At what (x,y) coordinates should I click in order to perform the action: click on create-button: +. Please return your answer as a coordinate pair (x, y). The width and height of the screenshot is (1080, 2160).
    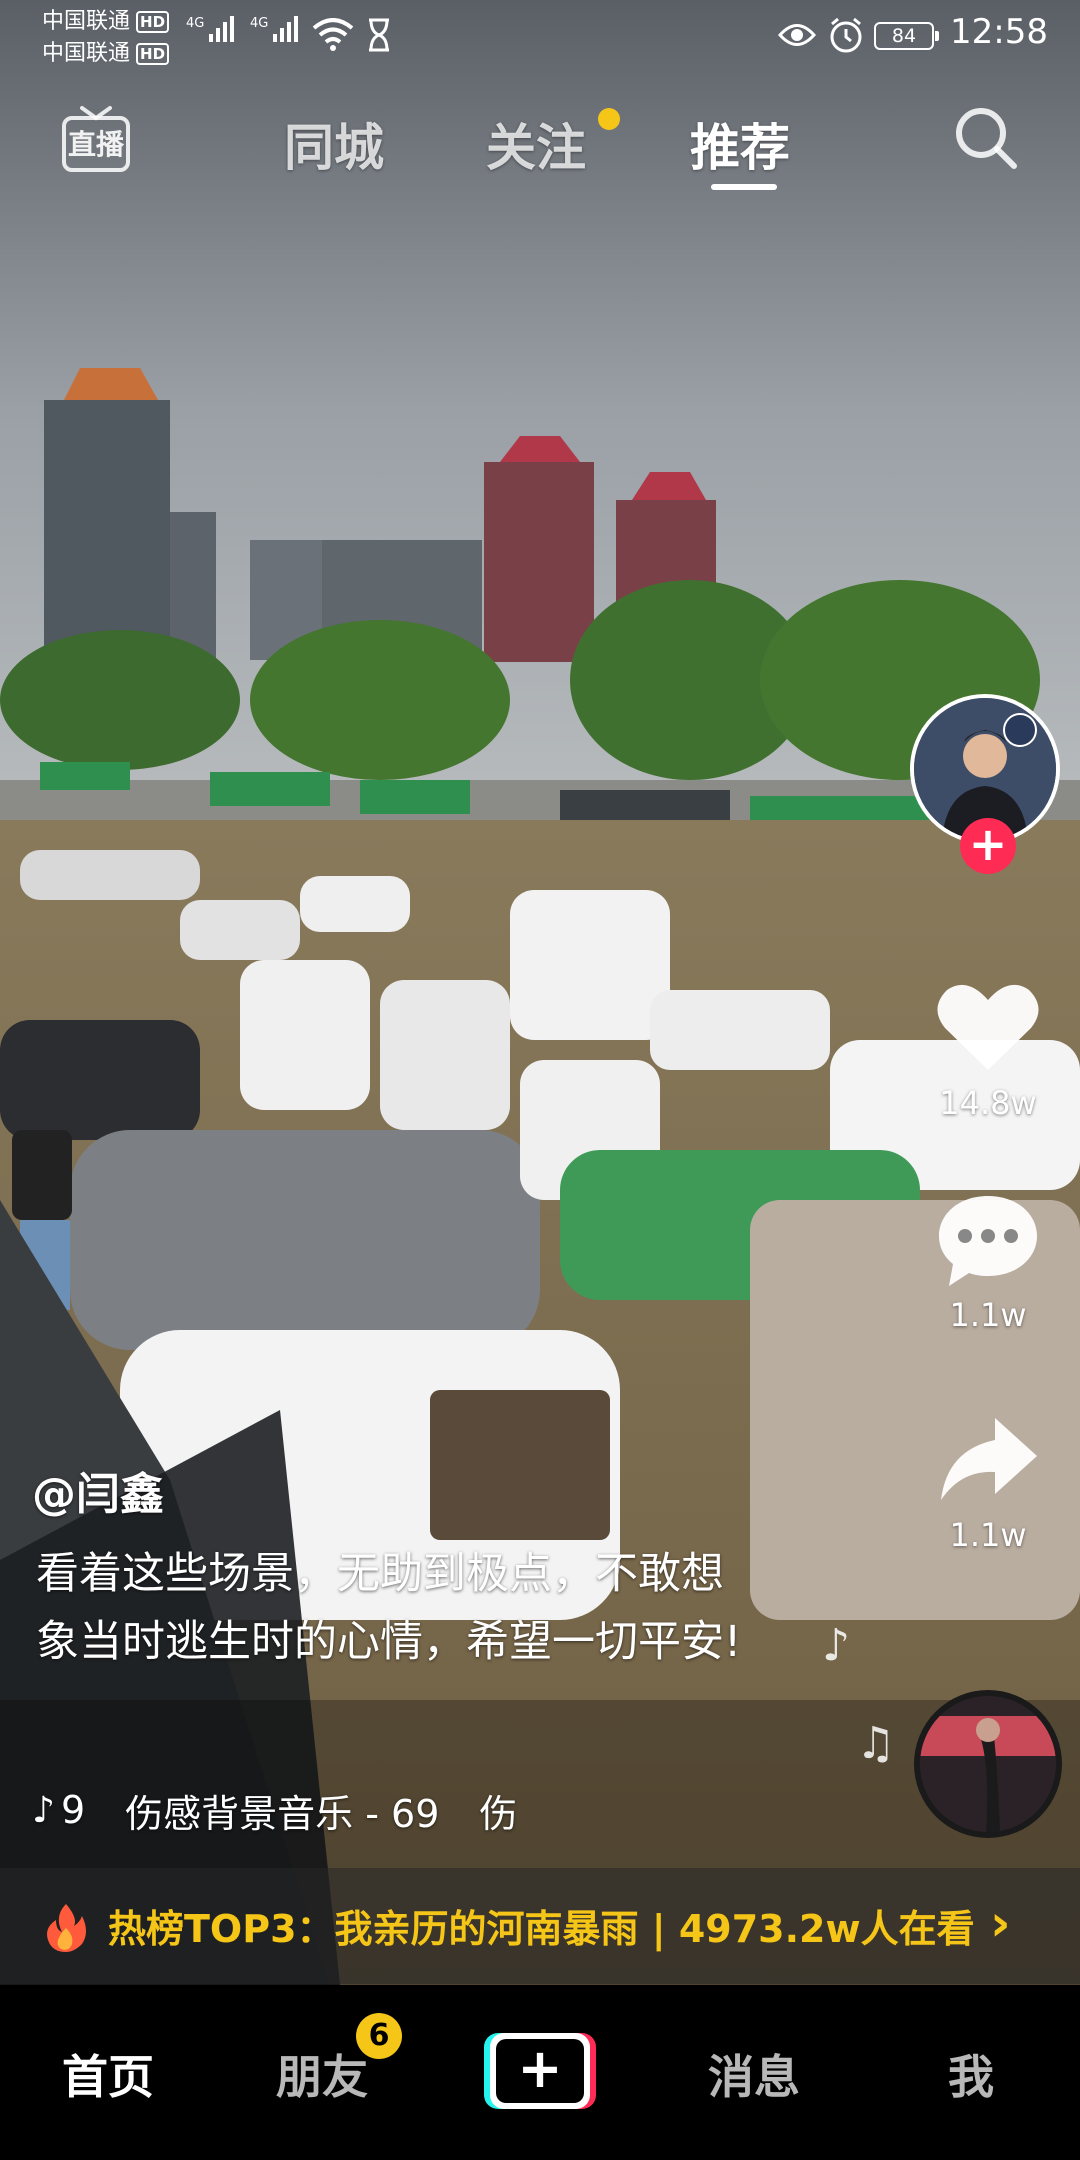
    Looking at the image, I should click on (540, 2071).